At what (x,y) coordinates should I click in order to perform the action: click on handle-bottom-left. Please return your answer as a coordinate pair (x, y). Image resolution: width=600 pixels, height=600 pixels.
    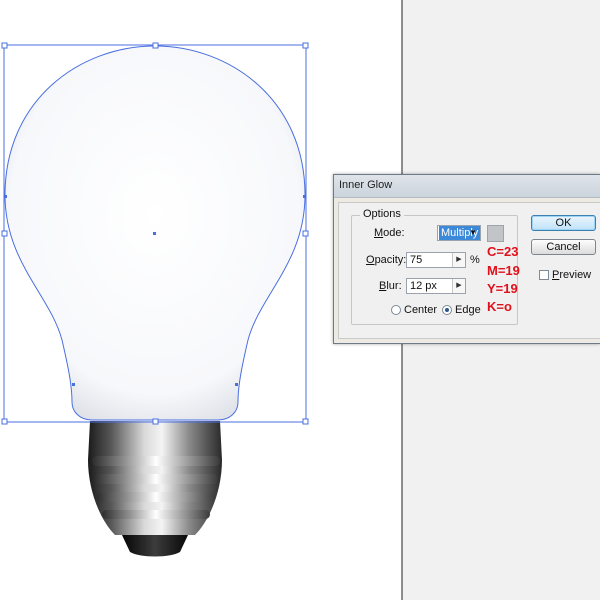
    Looking at the image, I should click on (4, 421).